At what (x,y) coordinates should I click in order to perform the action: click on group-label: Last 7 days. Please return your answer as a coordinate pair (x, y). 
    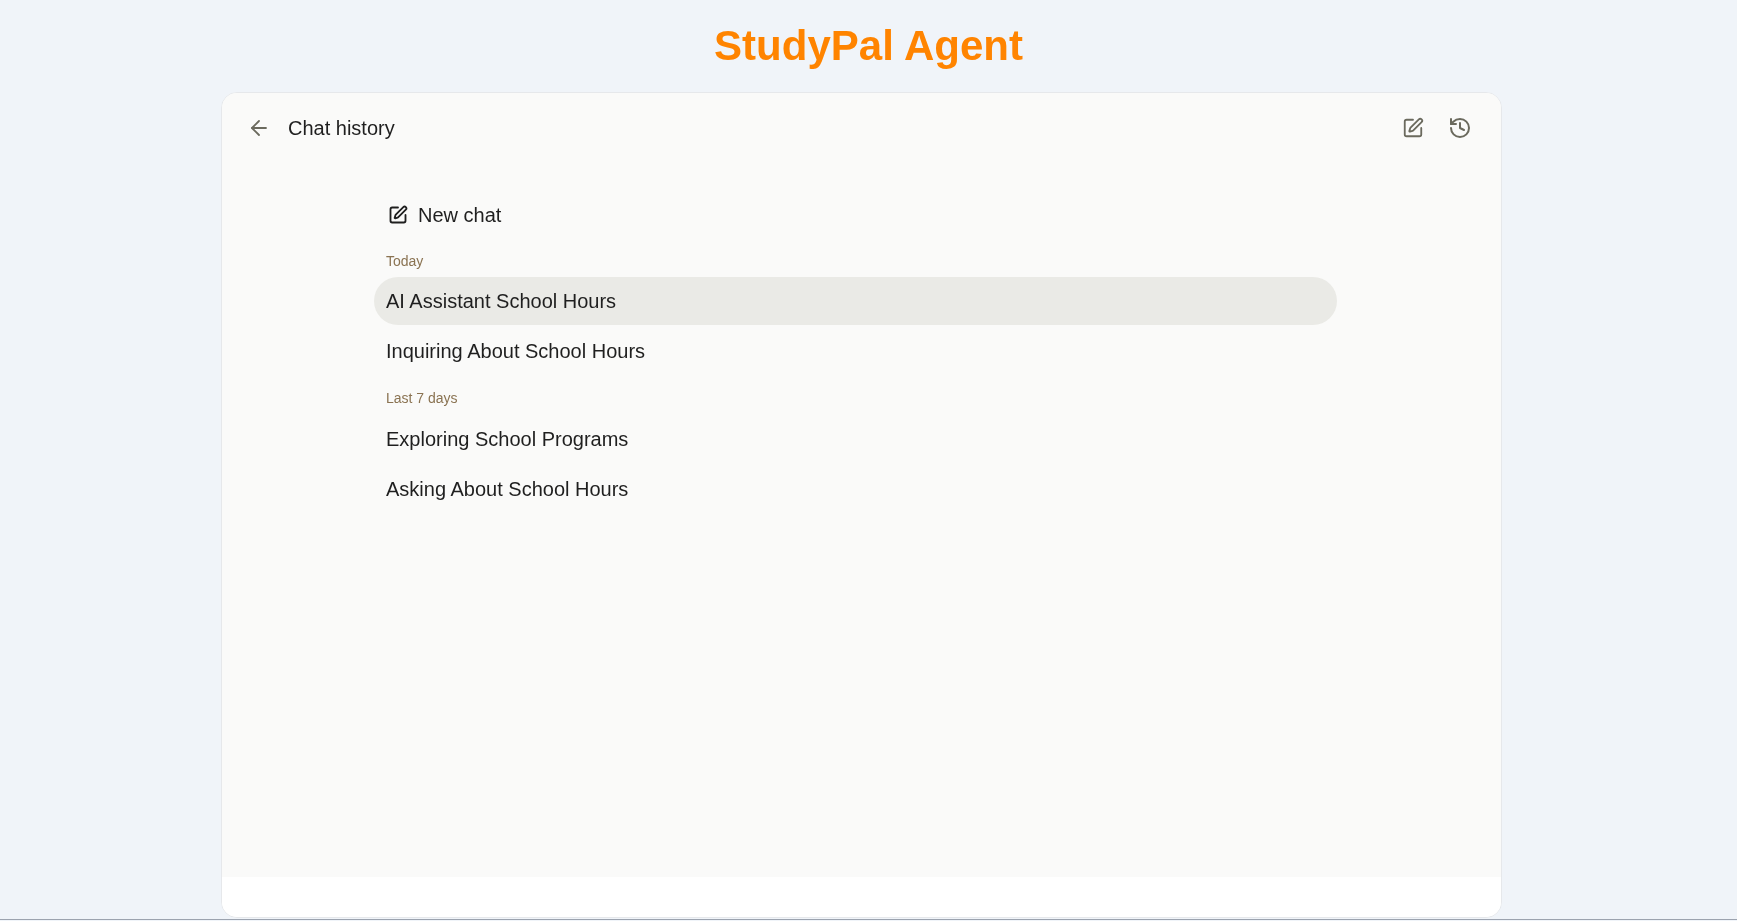
    Looking at the image, I should click on (422, 398).